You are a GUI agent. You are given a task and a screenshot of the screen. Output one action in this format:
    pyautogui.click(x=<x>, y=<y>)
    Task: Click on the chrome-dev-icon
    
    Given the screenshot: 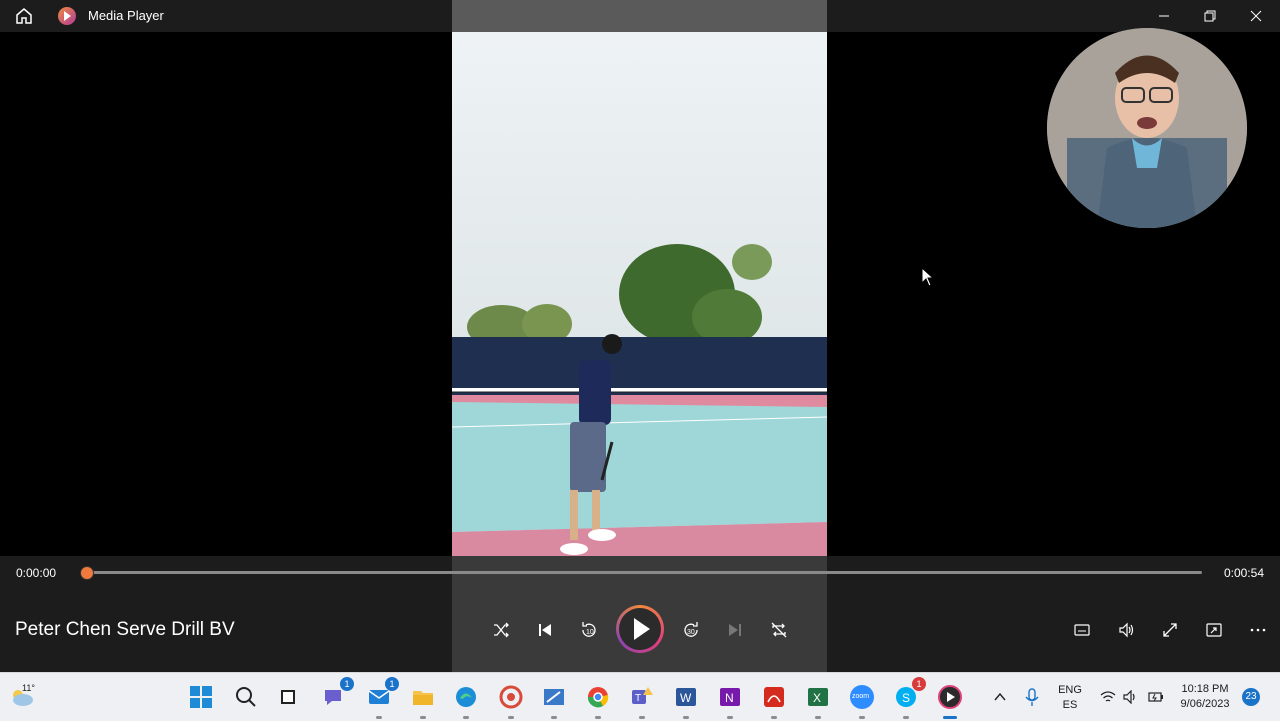 What is the action you would take?
    pyautogui.click(x=511, y=701)
    